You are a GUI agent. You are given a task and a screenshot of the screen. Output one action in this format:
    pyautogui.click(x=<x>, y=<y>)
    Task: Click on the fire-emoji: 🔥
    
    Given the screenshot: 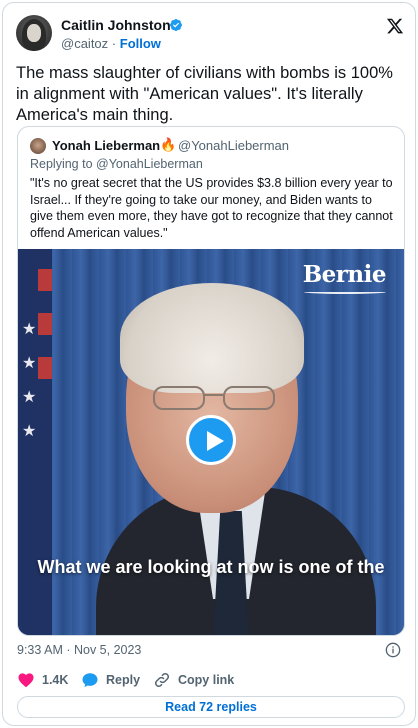 What is the action you would take?
    pyautogui.click(x=168, y=144)
    